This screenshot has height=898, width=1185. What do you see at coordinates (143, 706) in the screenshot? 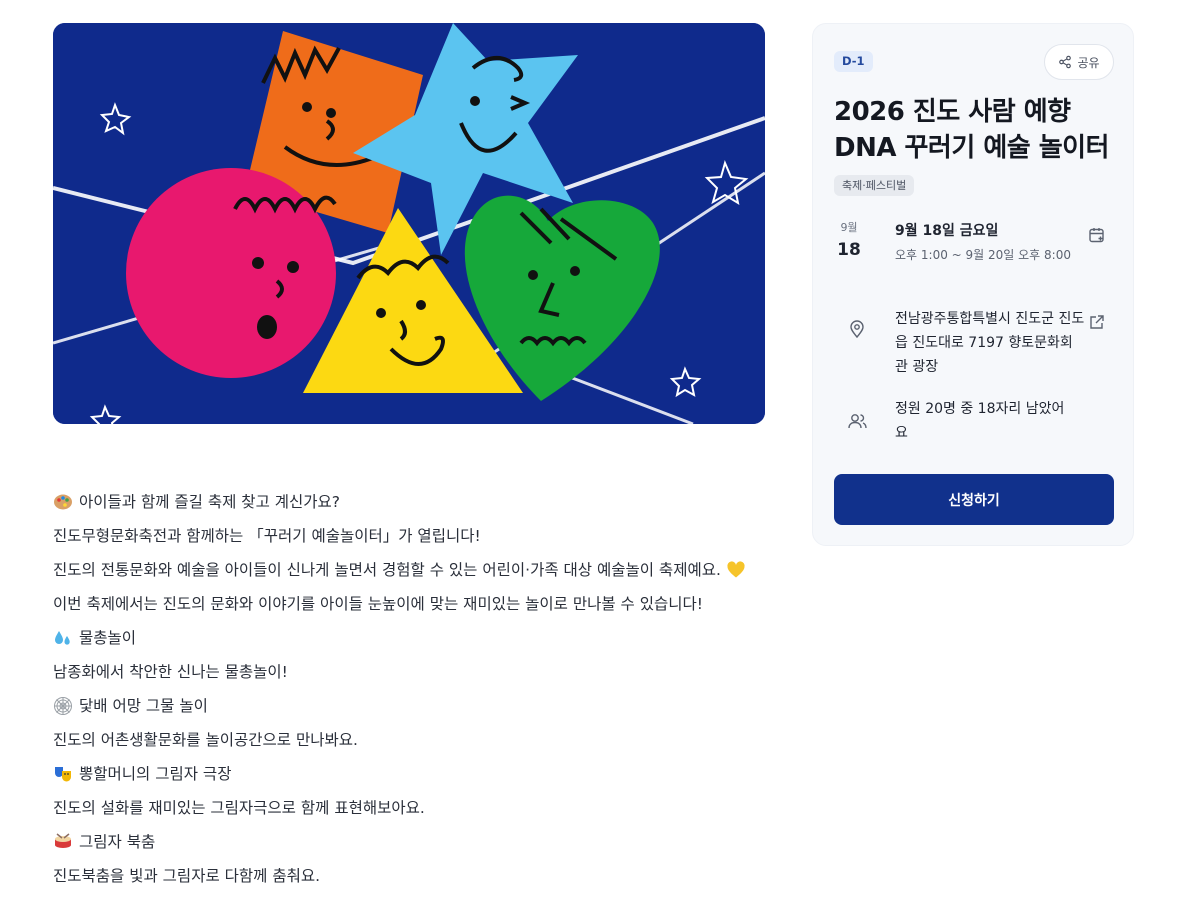
I see `description-text: 닻배 어망 그물 놀이` at bounding box center [143, 706].